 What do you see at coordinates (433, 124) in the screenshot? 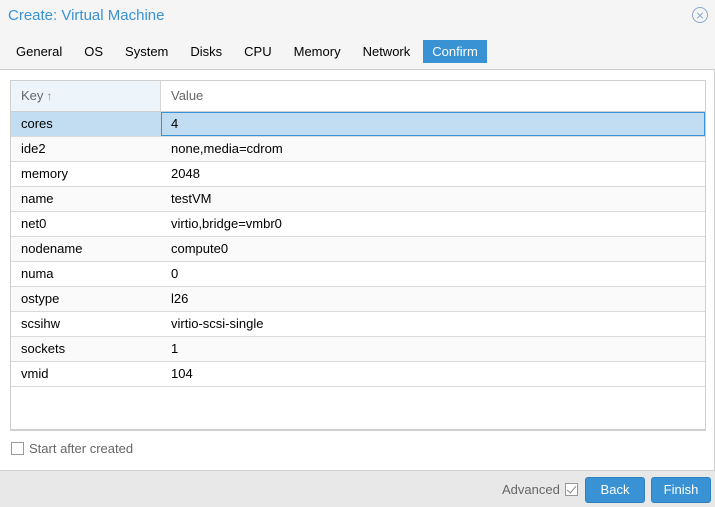
I see `row-value: 4` at bounding box center [433, 124].